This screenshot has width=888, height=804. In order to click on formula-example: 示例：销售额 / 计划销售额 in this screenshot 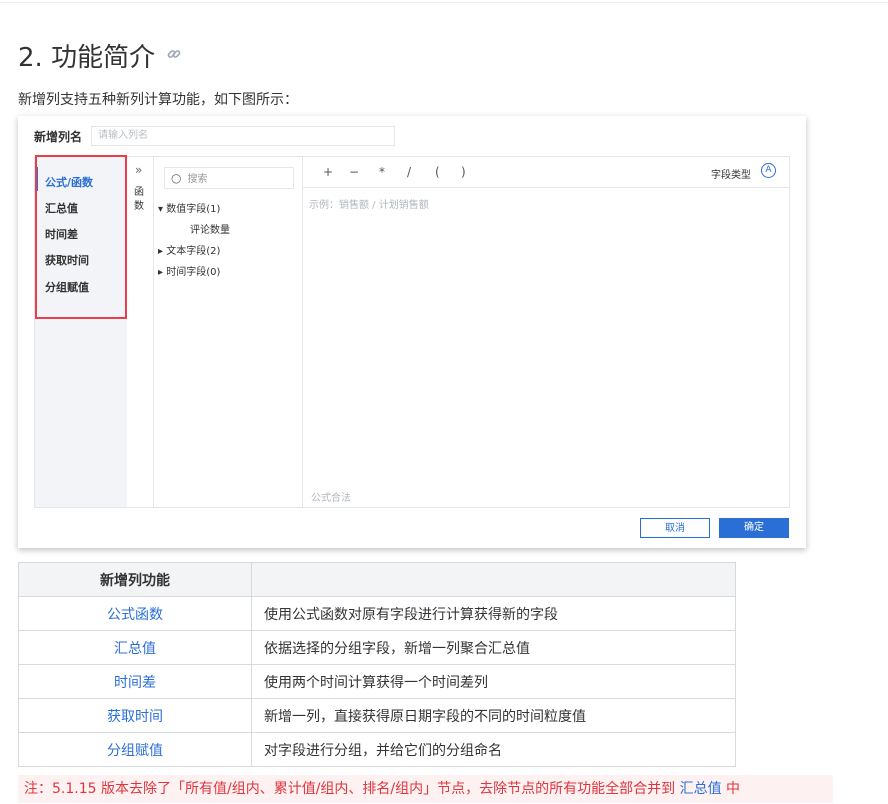, I will do `click(369, 205)`.